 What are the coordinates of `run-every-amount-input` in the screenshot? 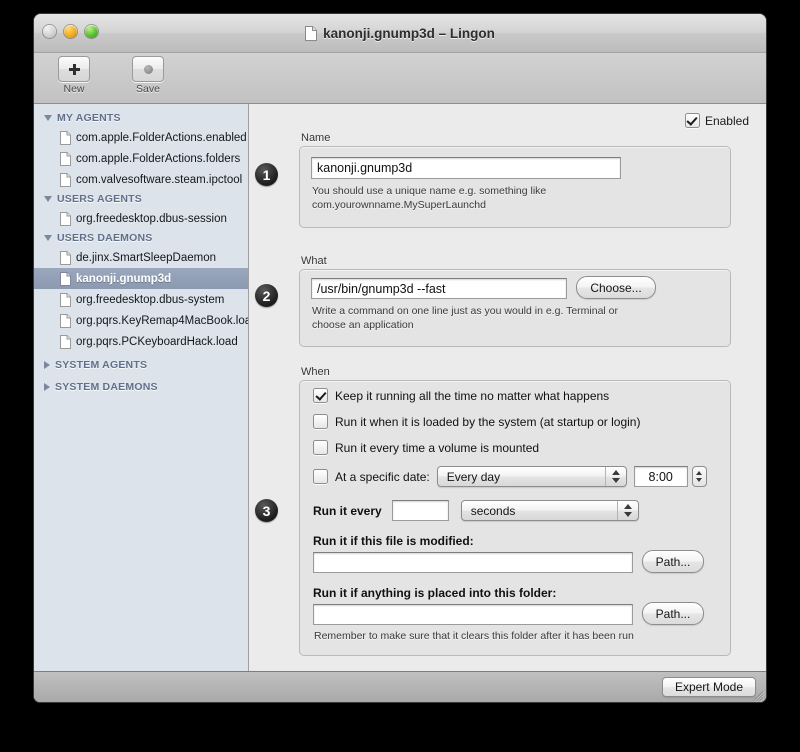 It's located at (420, 510).